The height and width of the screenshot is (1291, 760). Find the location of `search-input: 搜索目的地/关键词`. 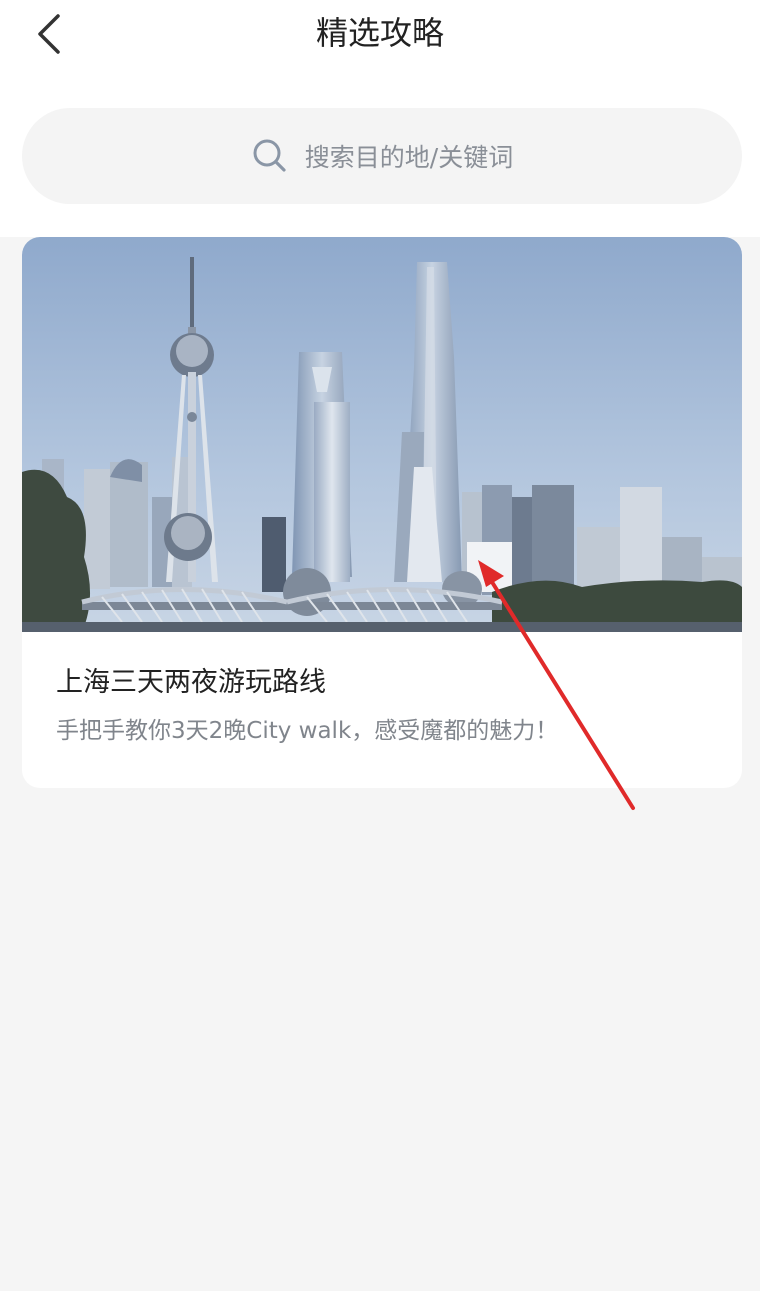

search-input: 搜索目的地/关键词 is located at coordinates (382, 156).